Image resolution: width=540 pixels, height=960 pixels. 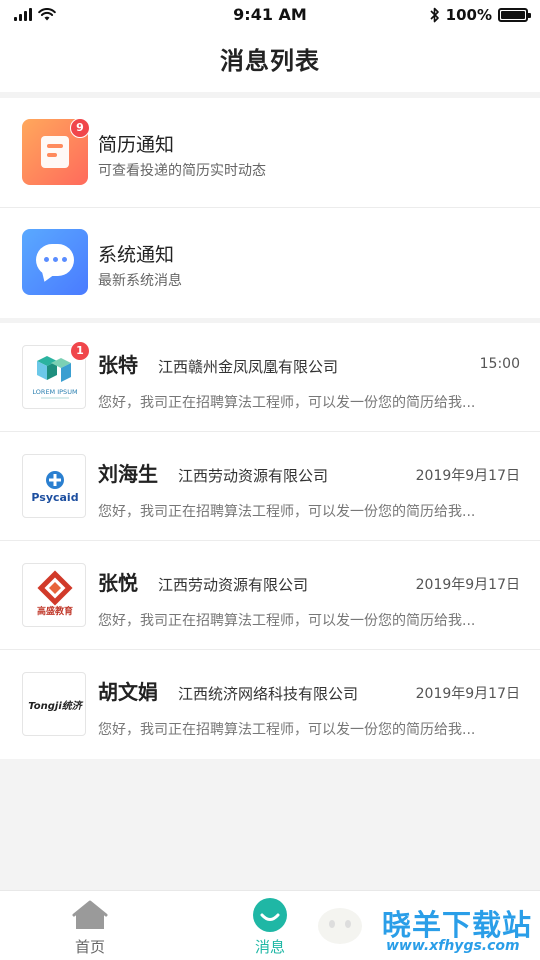 What do you see at coordinates (140, 281) in the screenshot?
I see `notice-subtitle: 最新系统消息` at bounding box center [140, 281].